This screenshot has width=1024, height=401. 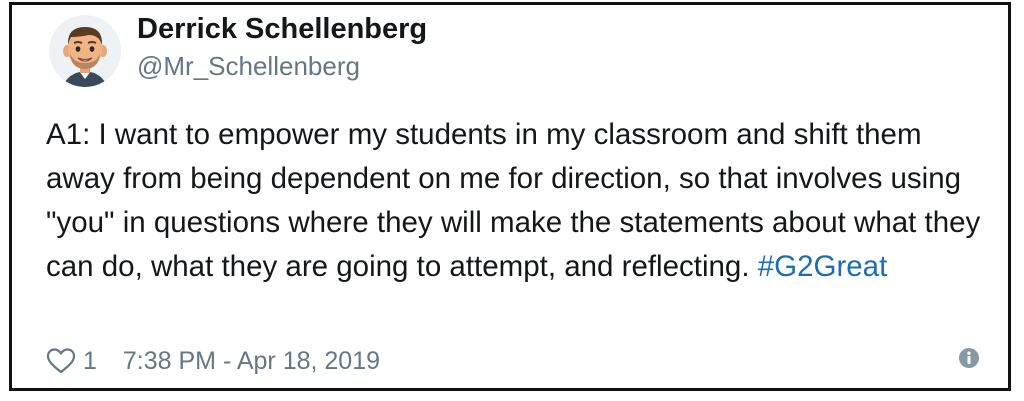 What do you see at coordinates (61, 361) in the screenshot?
I see `heart-icon` at bounding box center [61, 361].